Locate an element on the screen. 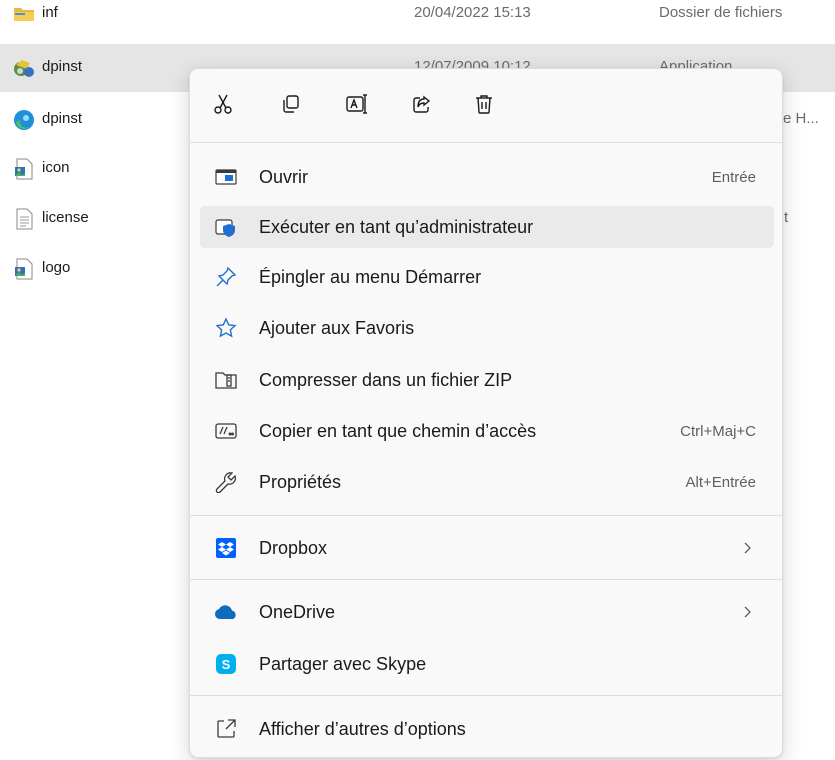  copy-icon is located at coordinates (291, 106).